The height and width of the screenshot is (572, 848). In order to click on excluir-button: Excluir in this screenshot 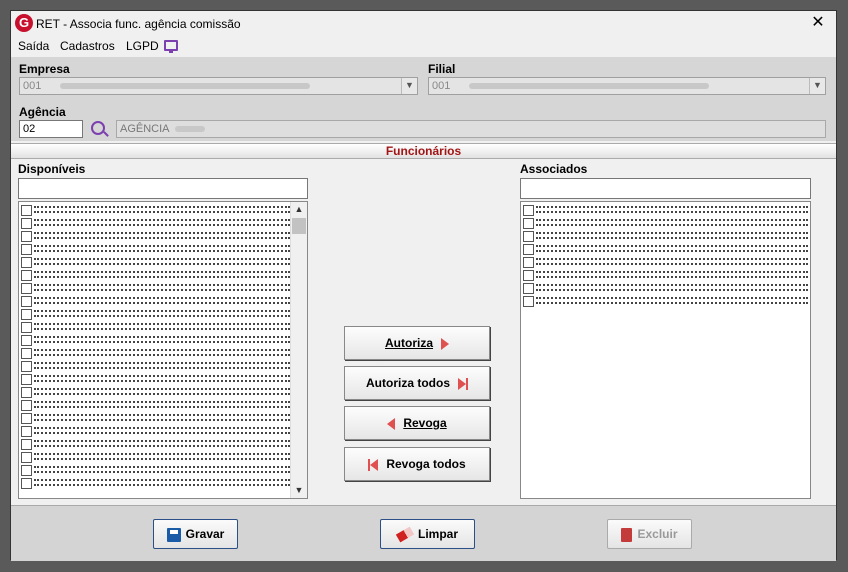, I will do `click(649, 534)`.